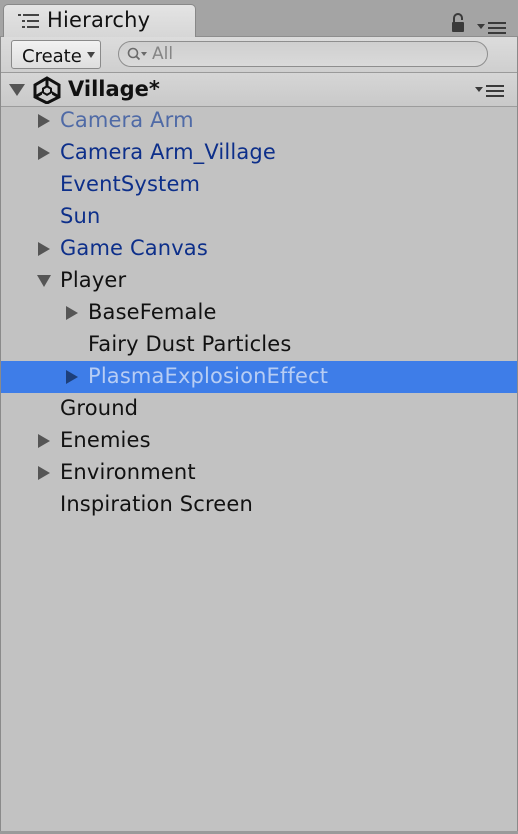 This screenshot has height=834, width=518. I want to click on tree-item: Inspiration Screen, so click(259, 505).